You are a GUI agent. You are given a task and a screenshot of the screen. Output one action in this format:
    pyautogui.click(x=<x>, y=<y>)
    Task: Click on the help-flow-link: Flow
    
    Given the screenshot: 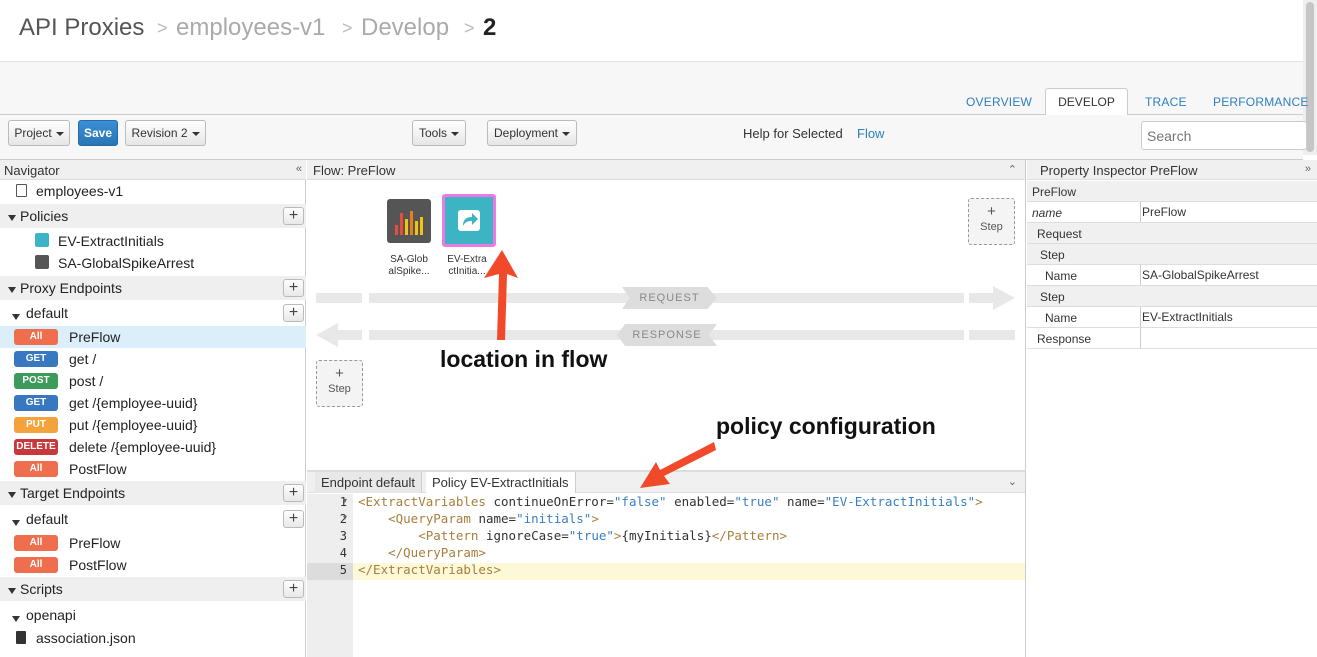 What is the action you would take?
    pyautogui.click(x=870, y=133)
    